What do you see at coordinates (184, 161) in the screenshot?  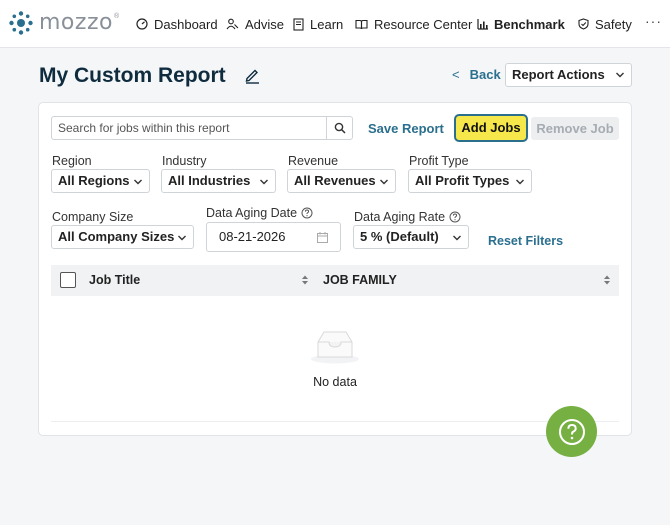 I see `industry-filter-label: Industry` at bounding box center [184, 161].